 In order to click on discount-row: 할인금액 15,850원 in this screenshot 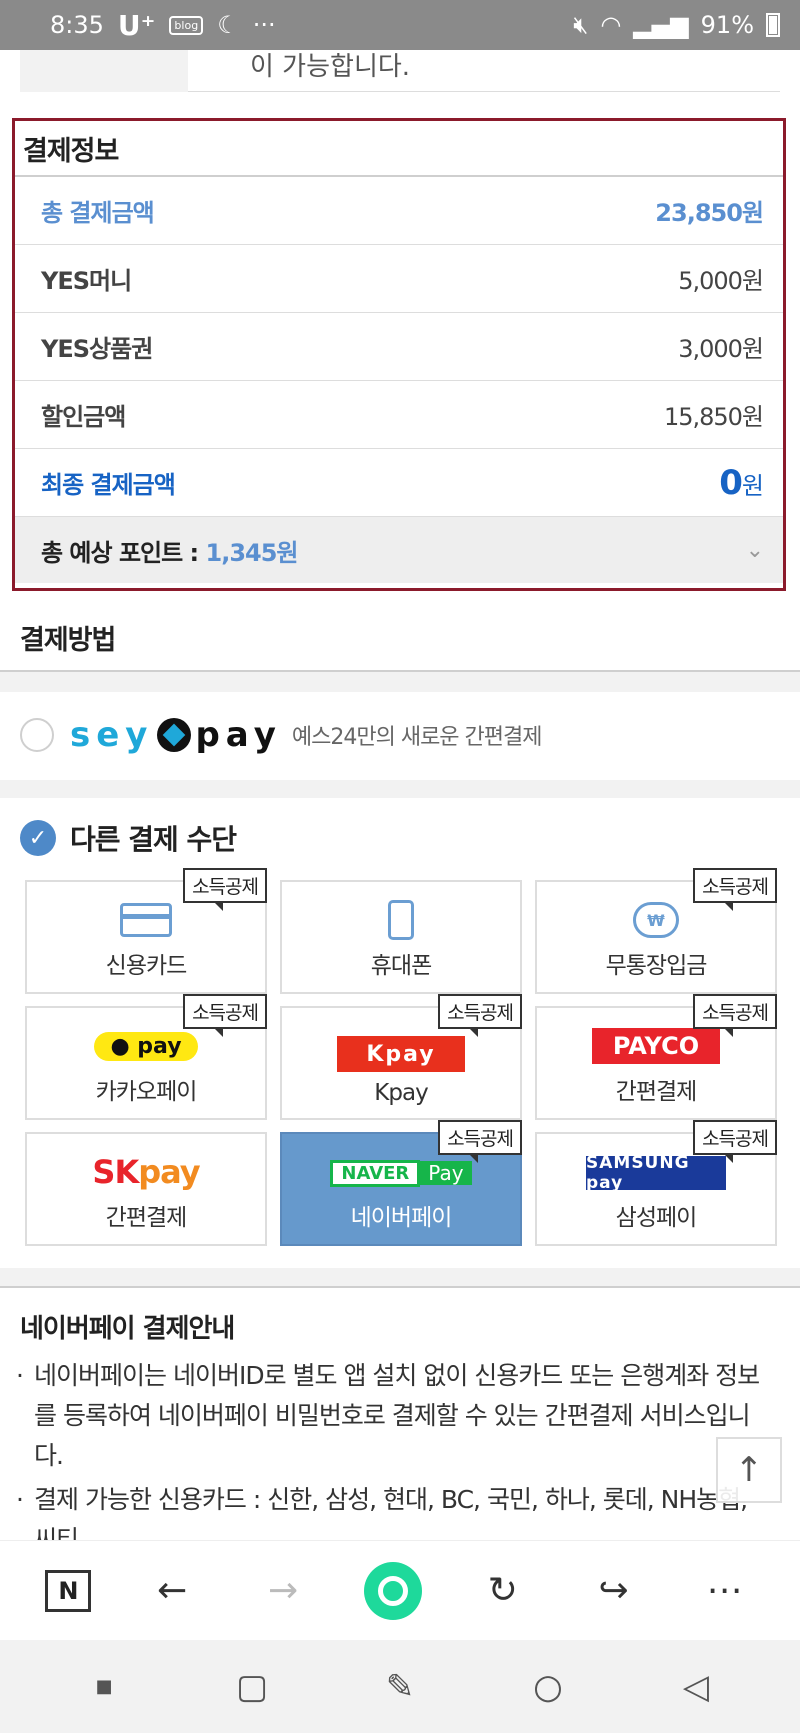, I will do `click(399, 415)`.